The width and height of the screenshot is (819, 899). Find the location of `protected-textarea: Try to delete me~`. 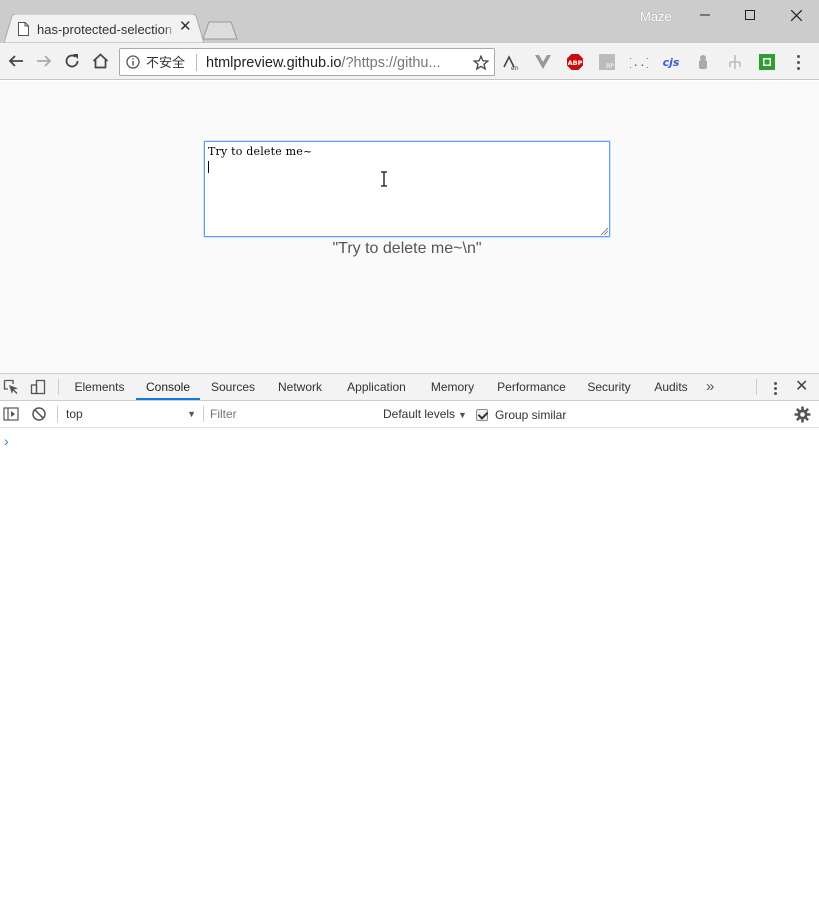

protected-textarea: Try to delete me~ is located at coordinates (407, 189).